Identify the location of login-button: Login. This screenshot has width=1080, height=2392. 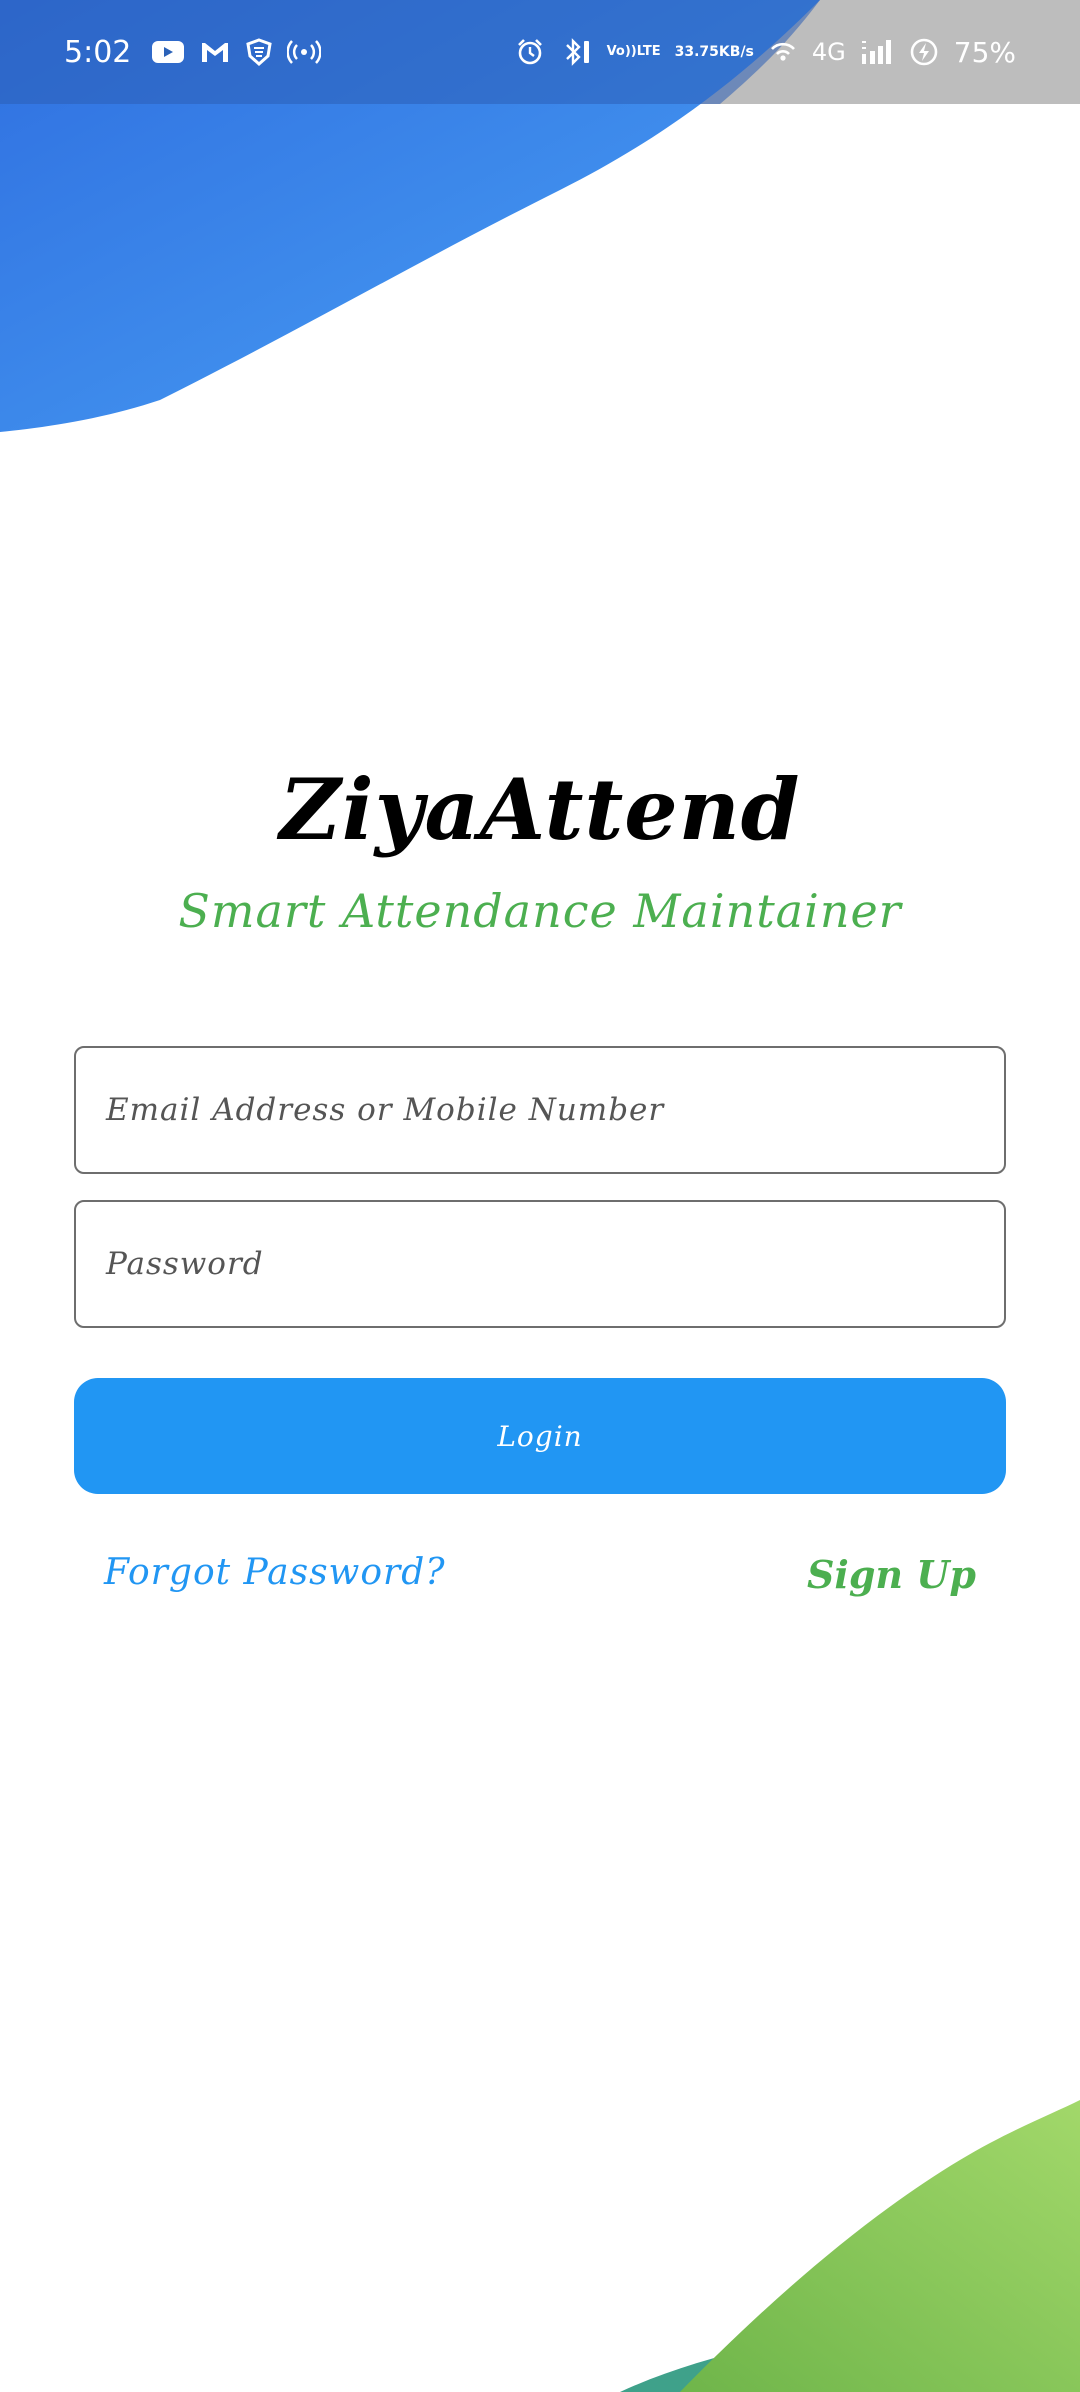
(540, 1436).